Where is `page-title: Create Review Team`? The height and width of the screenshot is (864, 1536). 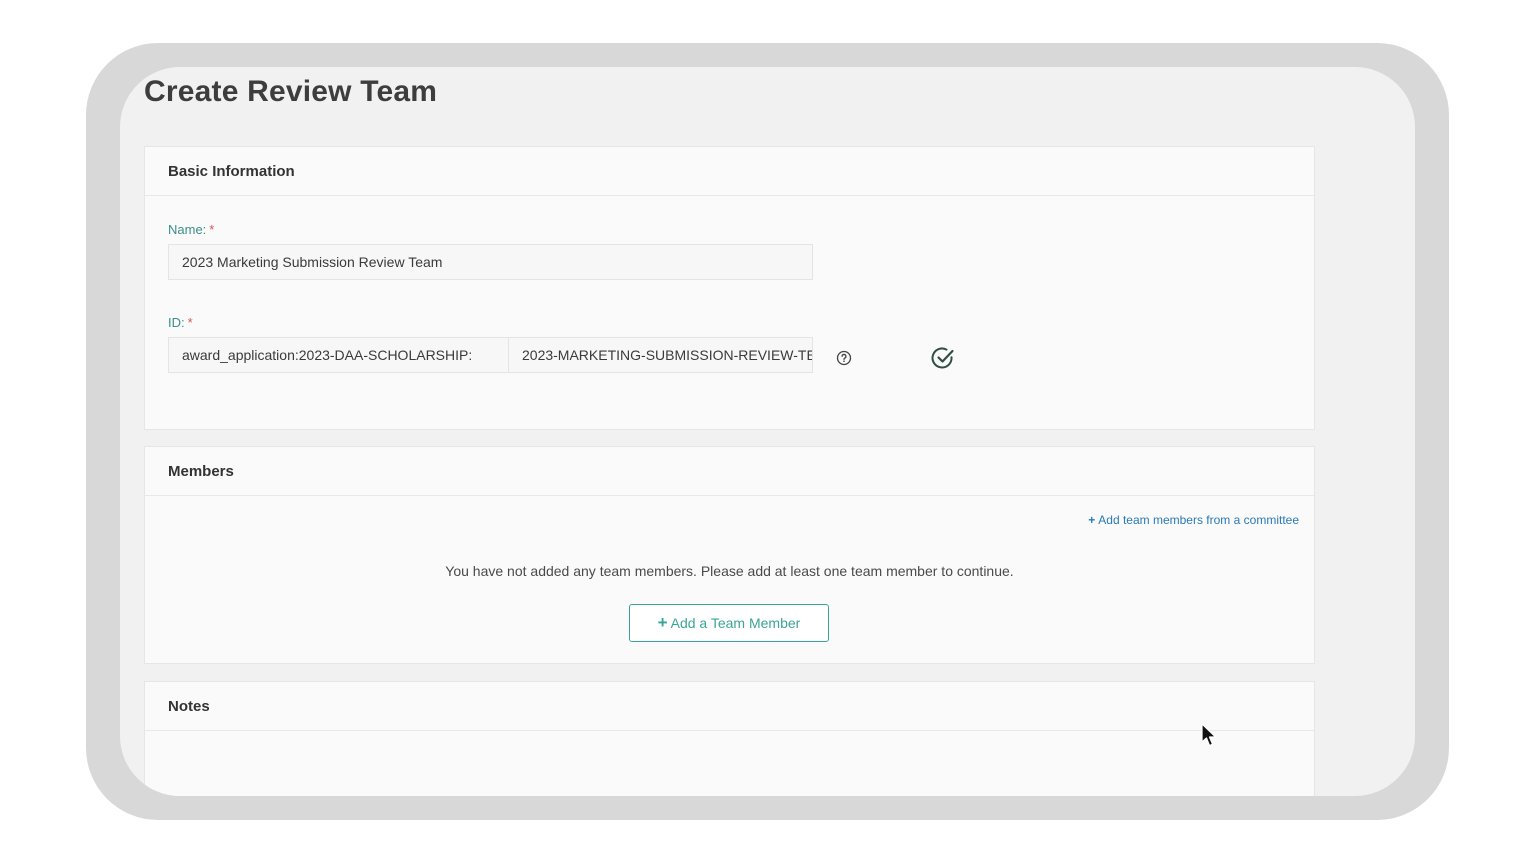
page-title: Create Review Team is located at coordinates (291, 91).